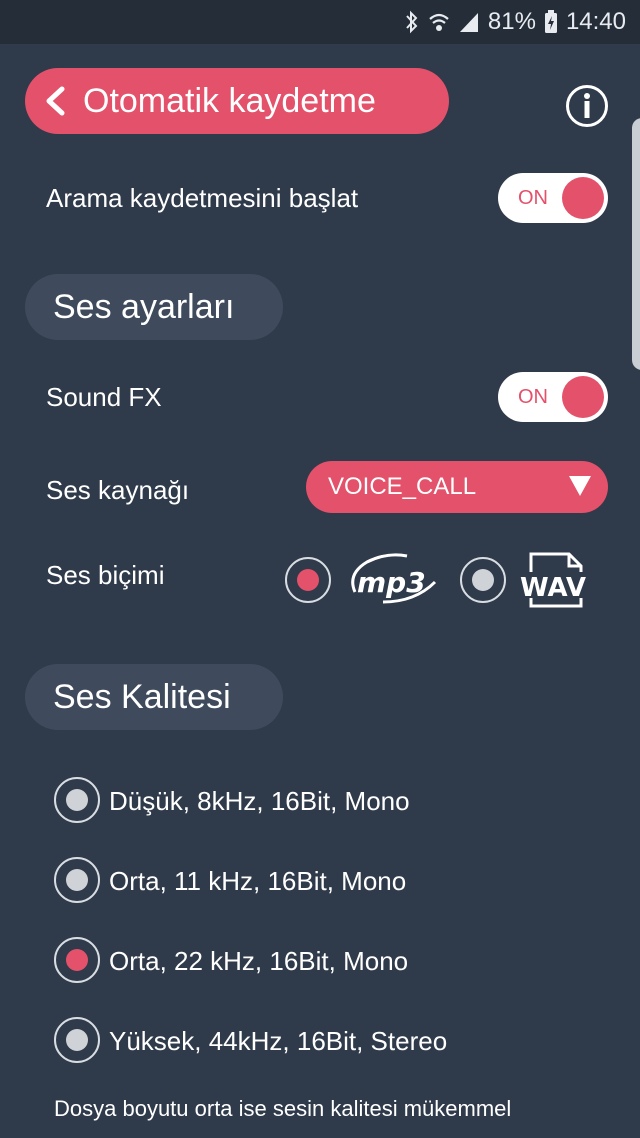 The height and width of the screenshot is (1138, 640). I want to click on quality-radio-high, so click(77, 1040).